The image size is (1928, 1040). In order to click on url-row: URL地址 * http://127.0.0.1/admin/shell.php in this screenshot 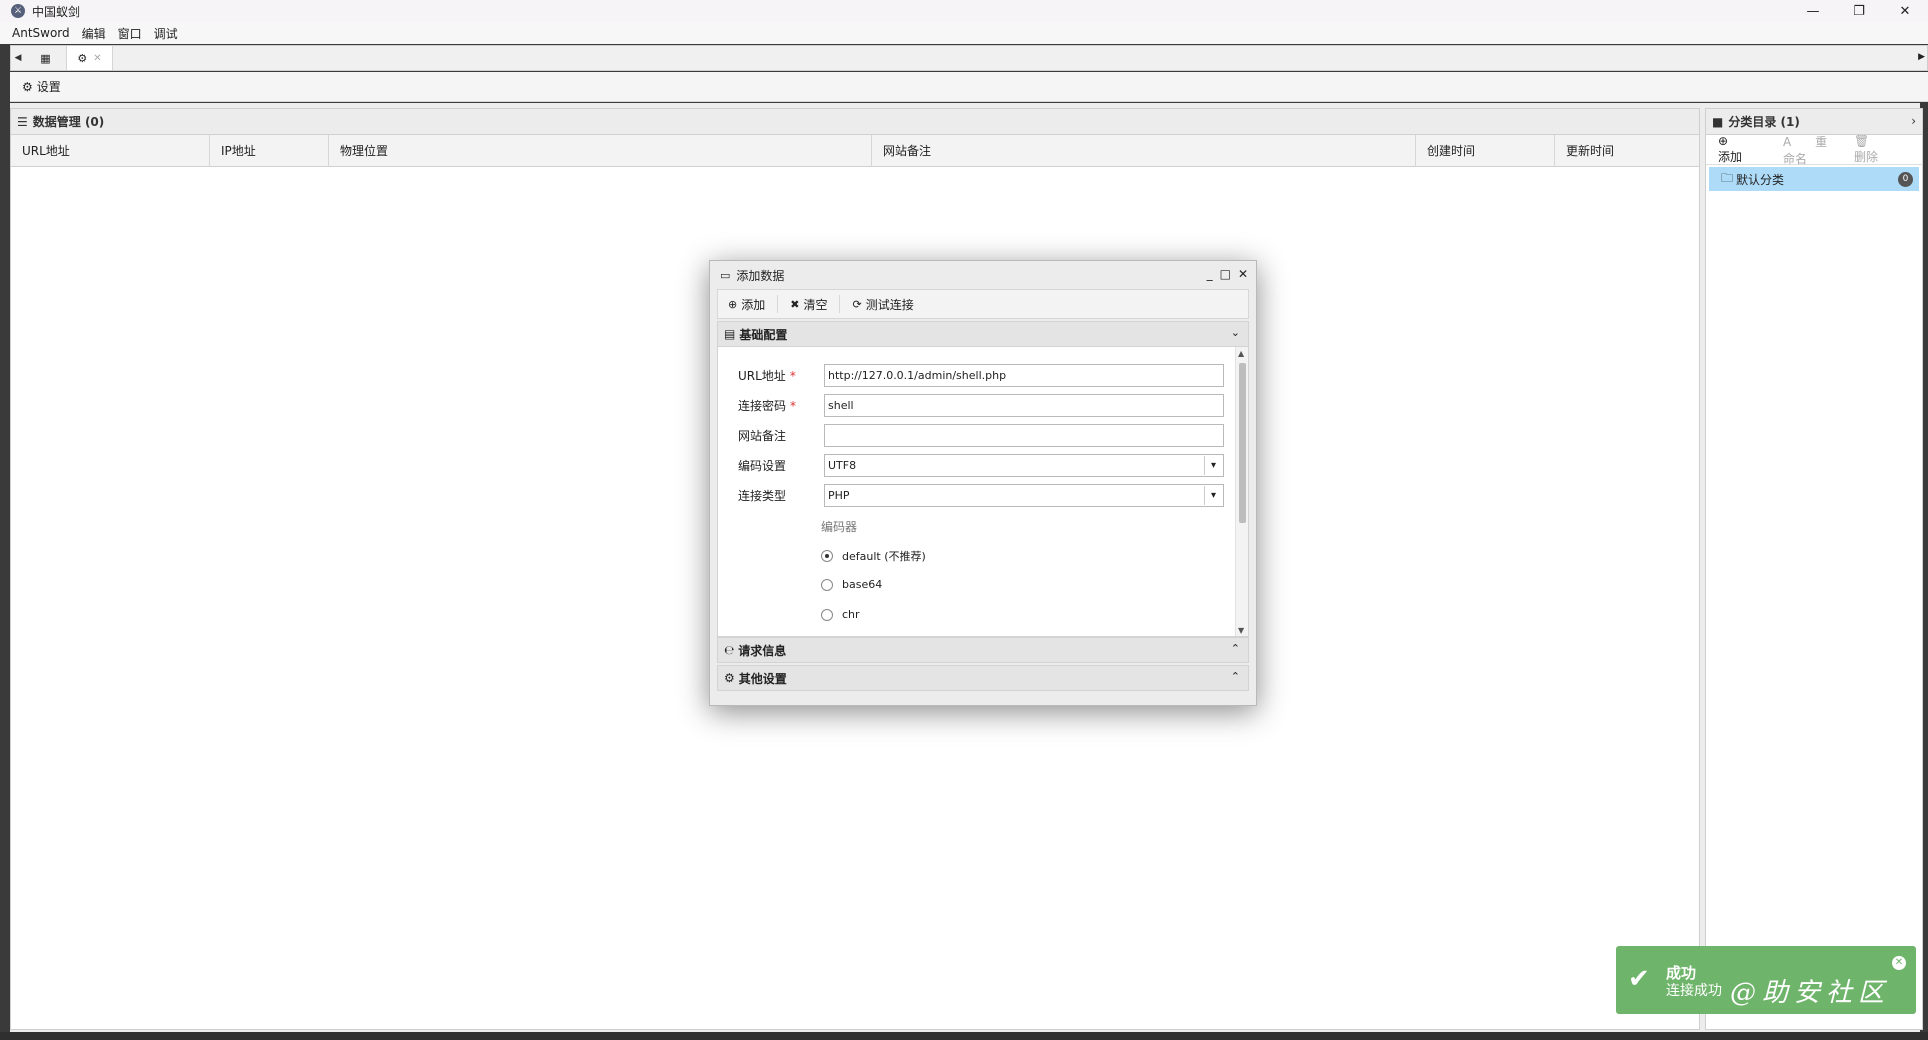, I will do `click(981, 375)`.